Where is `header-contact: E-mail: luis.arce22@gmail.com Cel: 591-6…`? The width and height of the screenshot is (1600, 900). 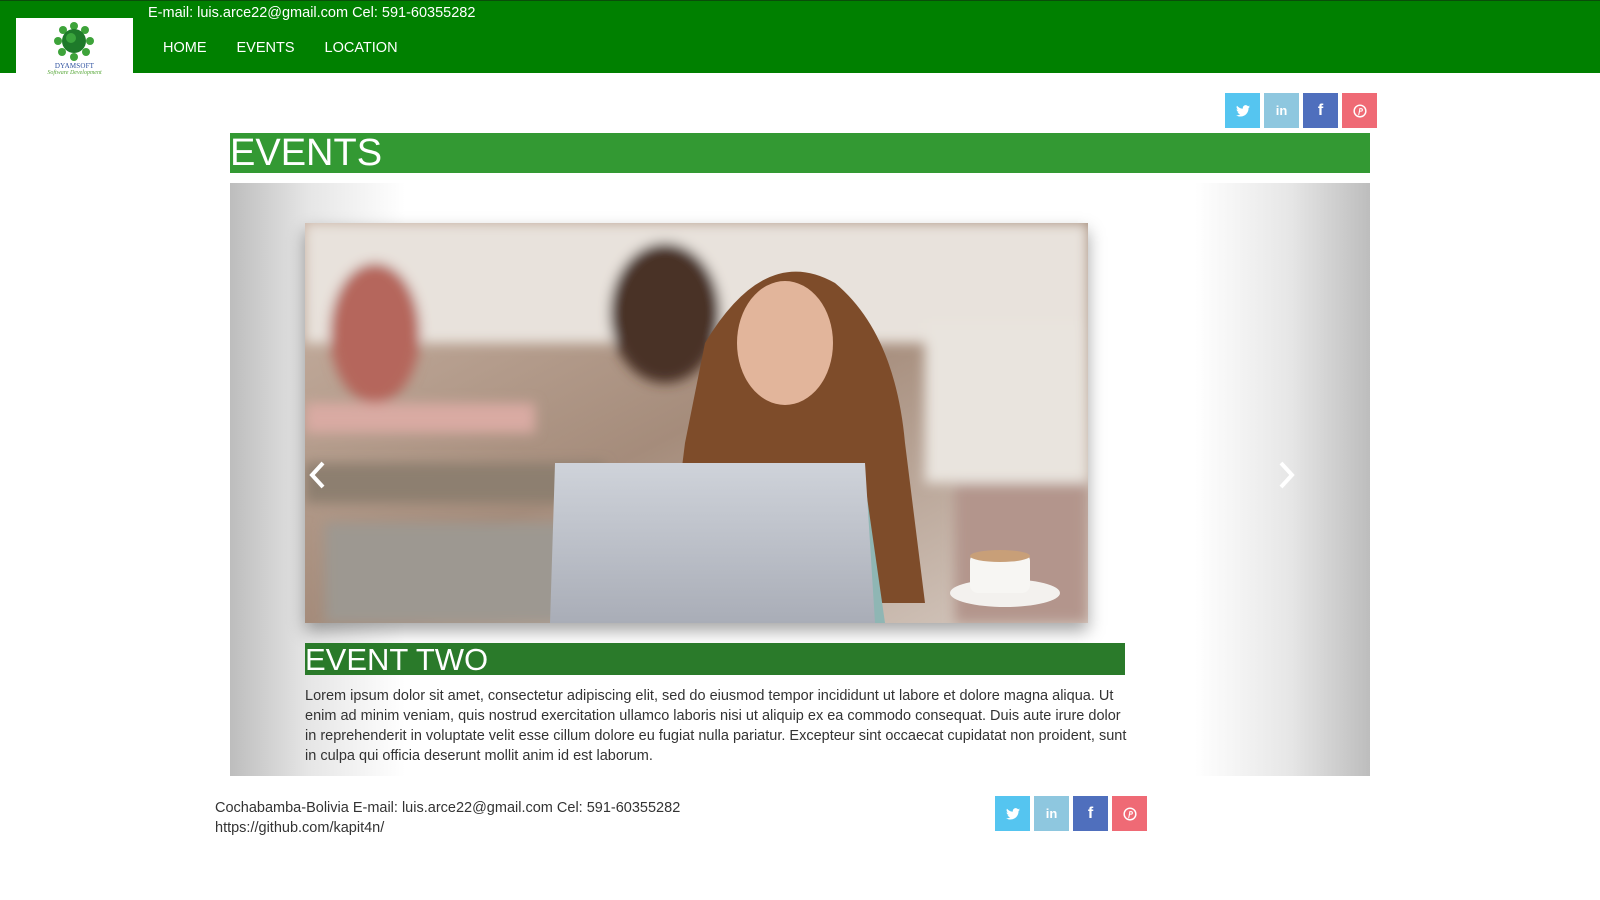
header-contact: E-mail: luis.arce22@gmail.com Cel: 591-6… is located at coordinates (312, 13).